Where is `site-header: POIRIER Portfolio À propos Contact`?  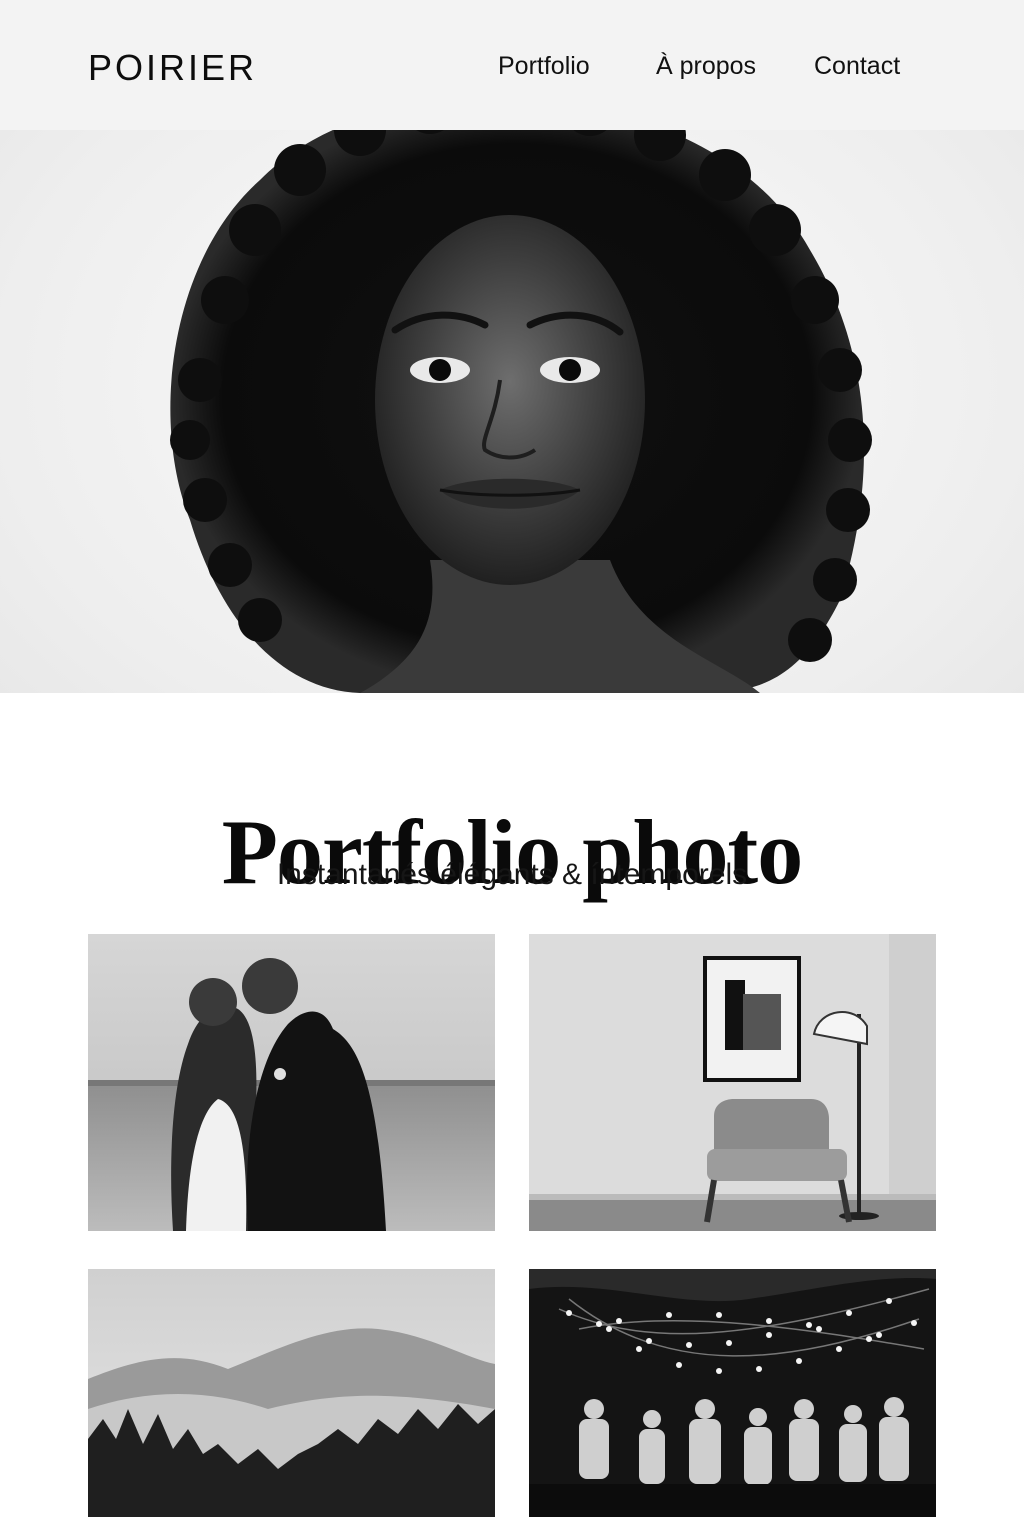 site-header: POIRIER Portfolio À propos Contact is located at coordinates (512, 65).